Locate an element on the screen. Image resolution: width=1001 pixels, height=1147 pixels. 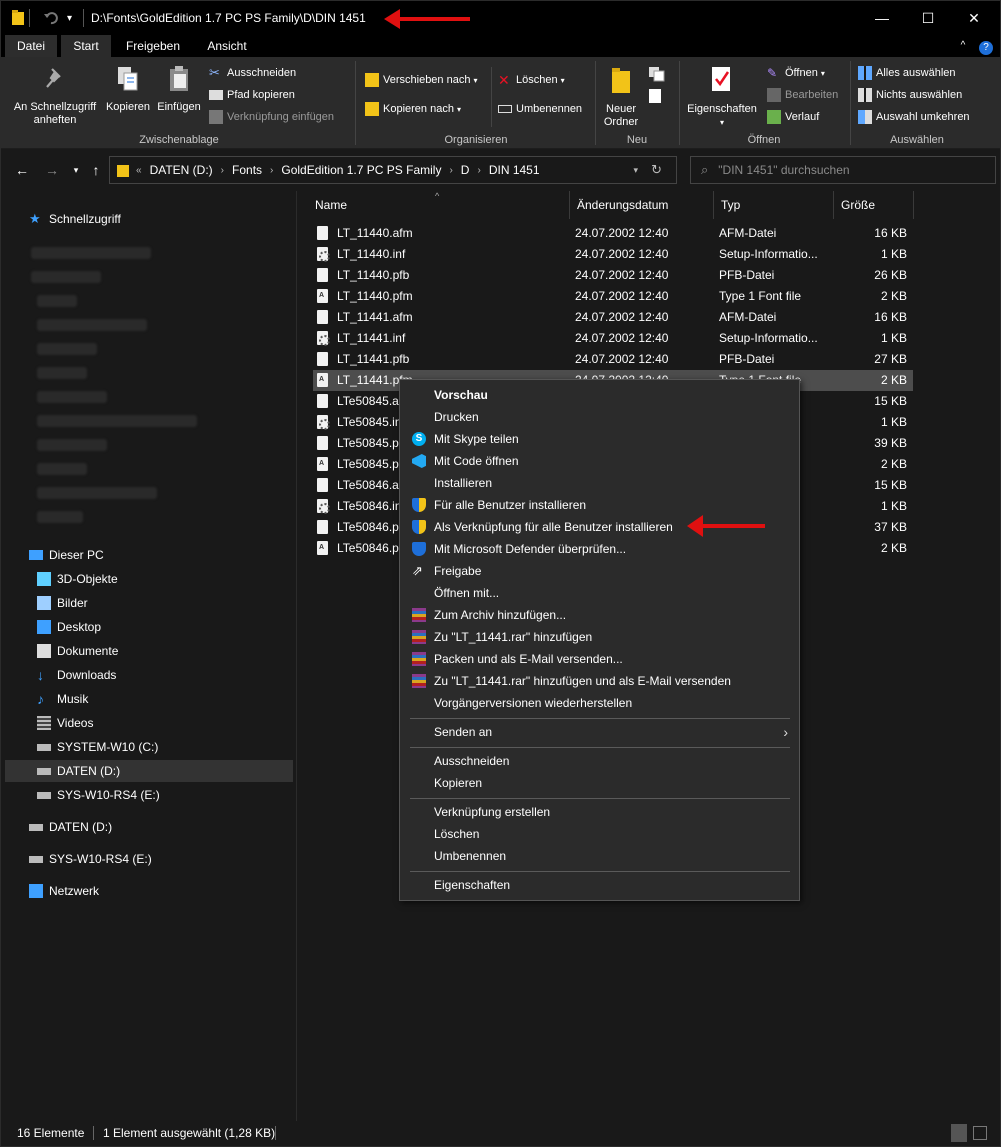
menu-item-copy: Kopieren is located at coordinates (599, 783).